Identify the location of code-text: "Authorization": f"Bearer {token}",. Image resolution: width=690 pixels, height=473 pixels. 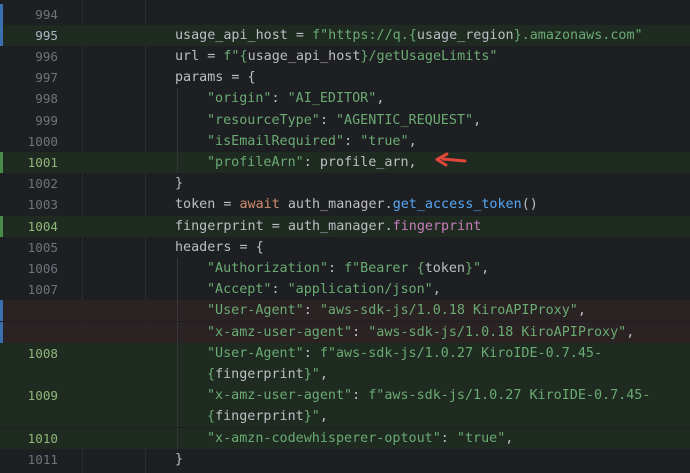
(348, 268).